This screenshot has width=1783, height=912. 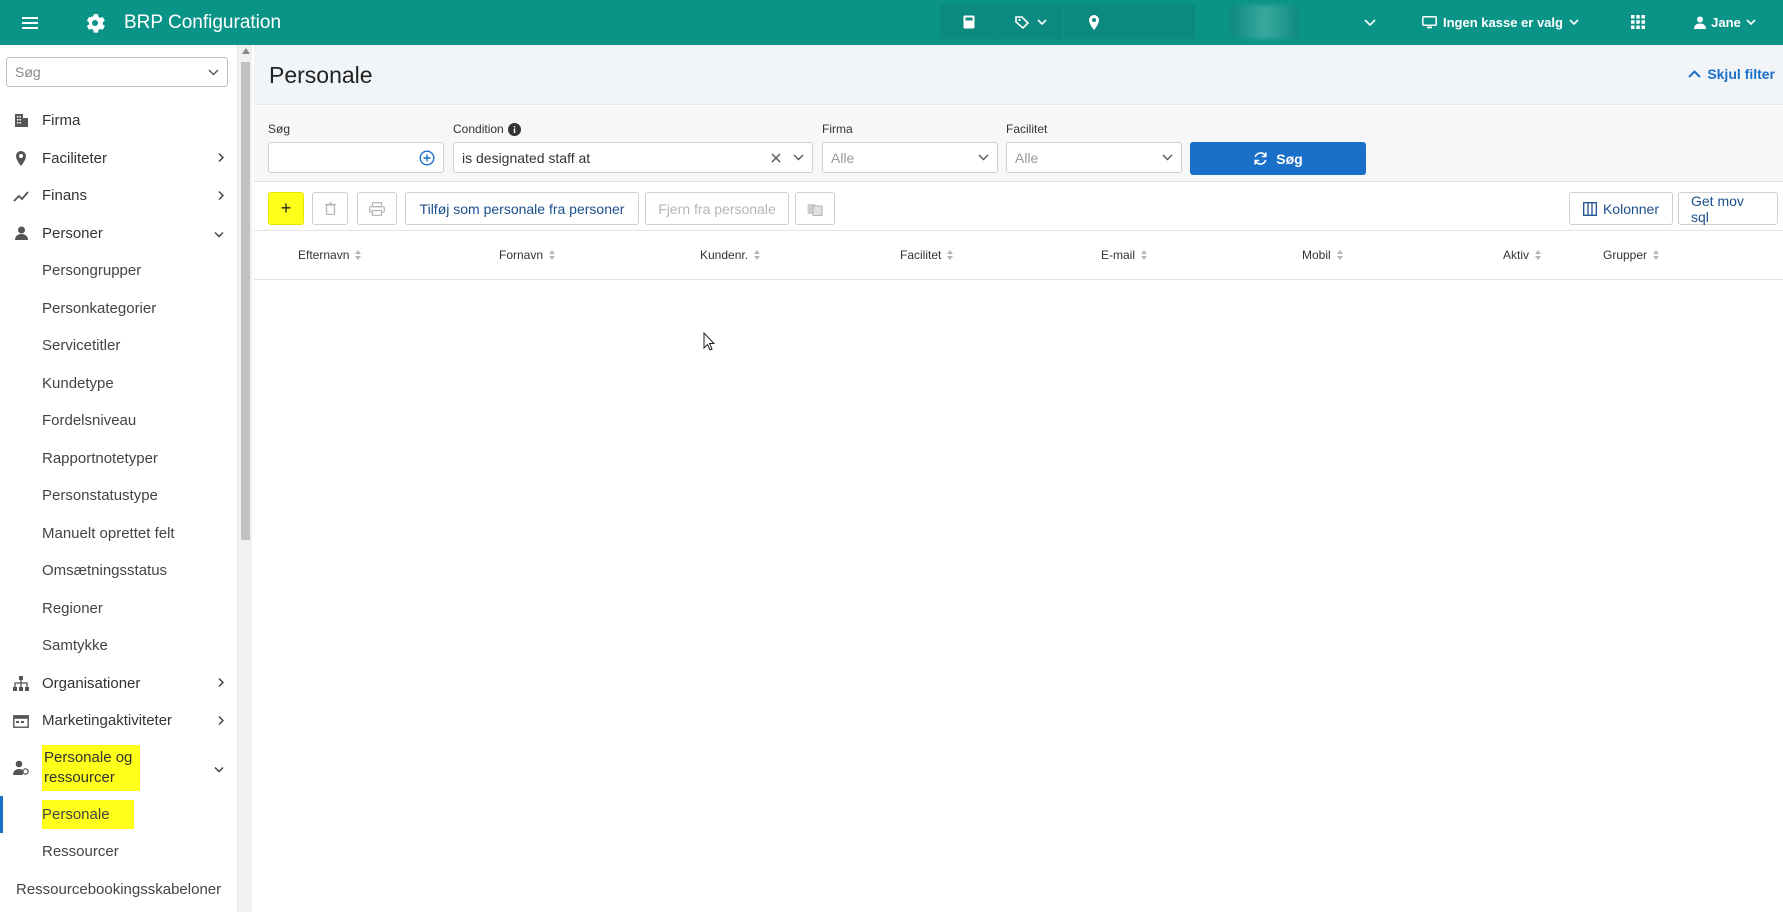 What do you see at coordinates (1094, 157) in the screenshot?
I see `facilitet-select: Alle` at bounding box center [1094, 157].